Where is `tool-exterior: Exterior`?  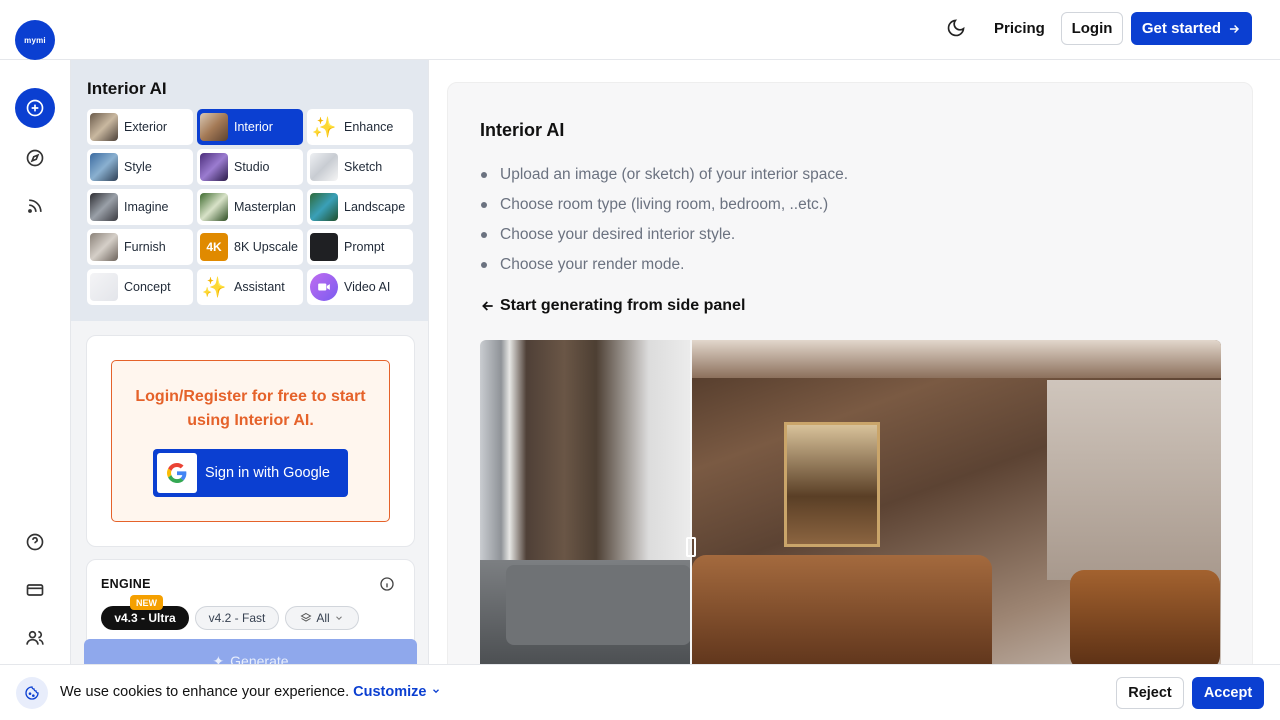 tool-exterior: Exterior is located at coordinates (140, 127).